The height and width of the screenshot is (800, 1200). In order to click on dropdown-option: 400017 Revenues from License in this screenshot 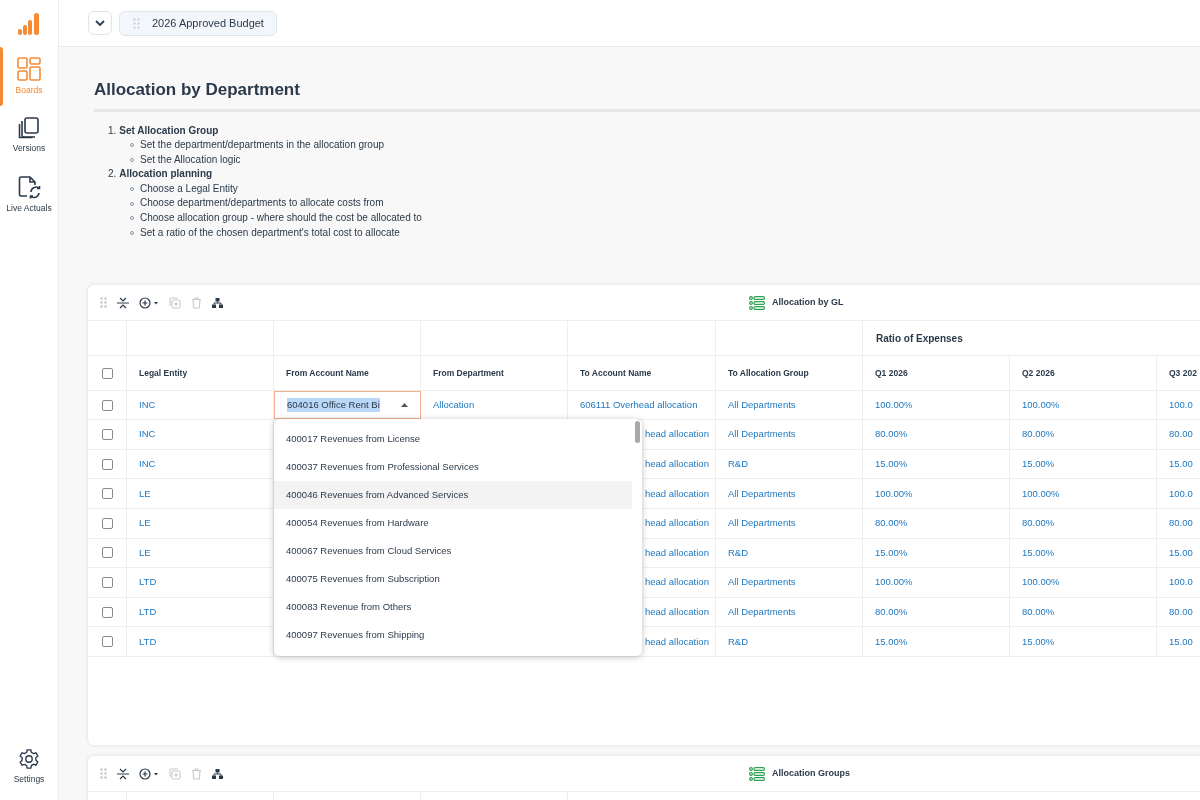, I will do `click(453, 439)`.